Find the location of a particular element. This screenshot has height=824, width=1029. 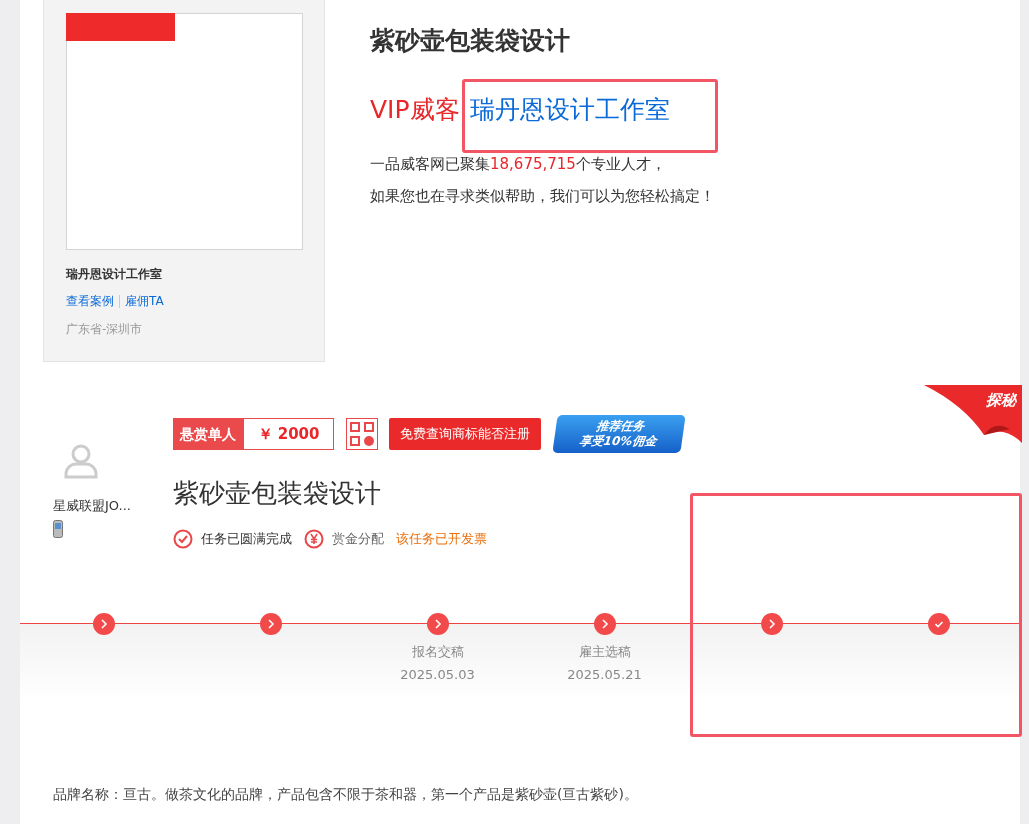

trademark-query-button: 免费查询商标能否注册 is located at coordinates (465, 434).